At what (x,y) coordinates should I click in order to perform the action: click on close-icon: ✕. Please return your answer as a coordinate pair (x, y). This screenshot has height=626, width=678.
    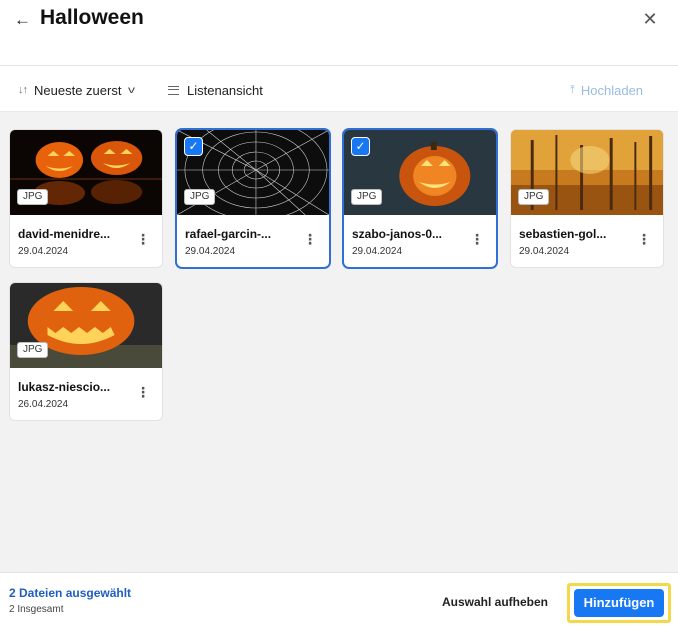
    Looking at the image, I should click on (650, 19).